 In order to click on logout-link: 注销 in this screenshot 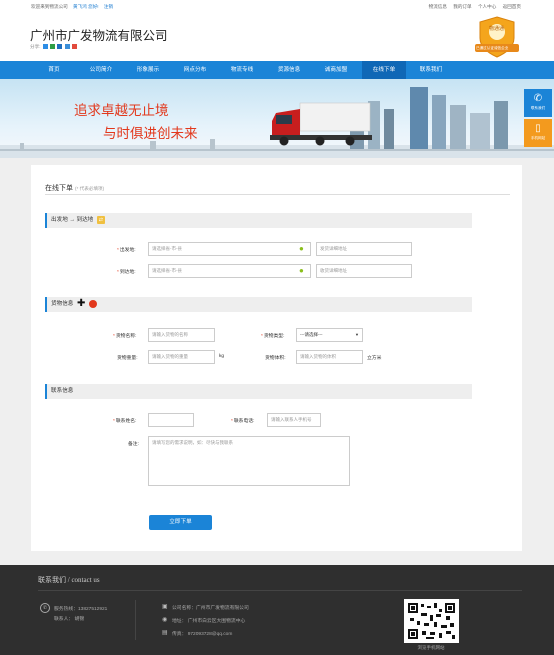, I will do `click(108, 6)`.